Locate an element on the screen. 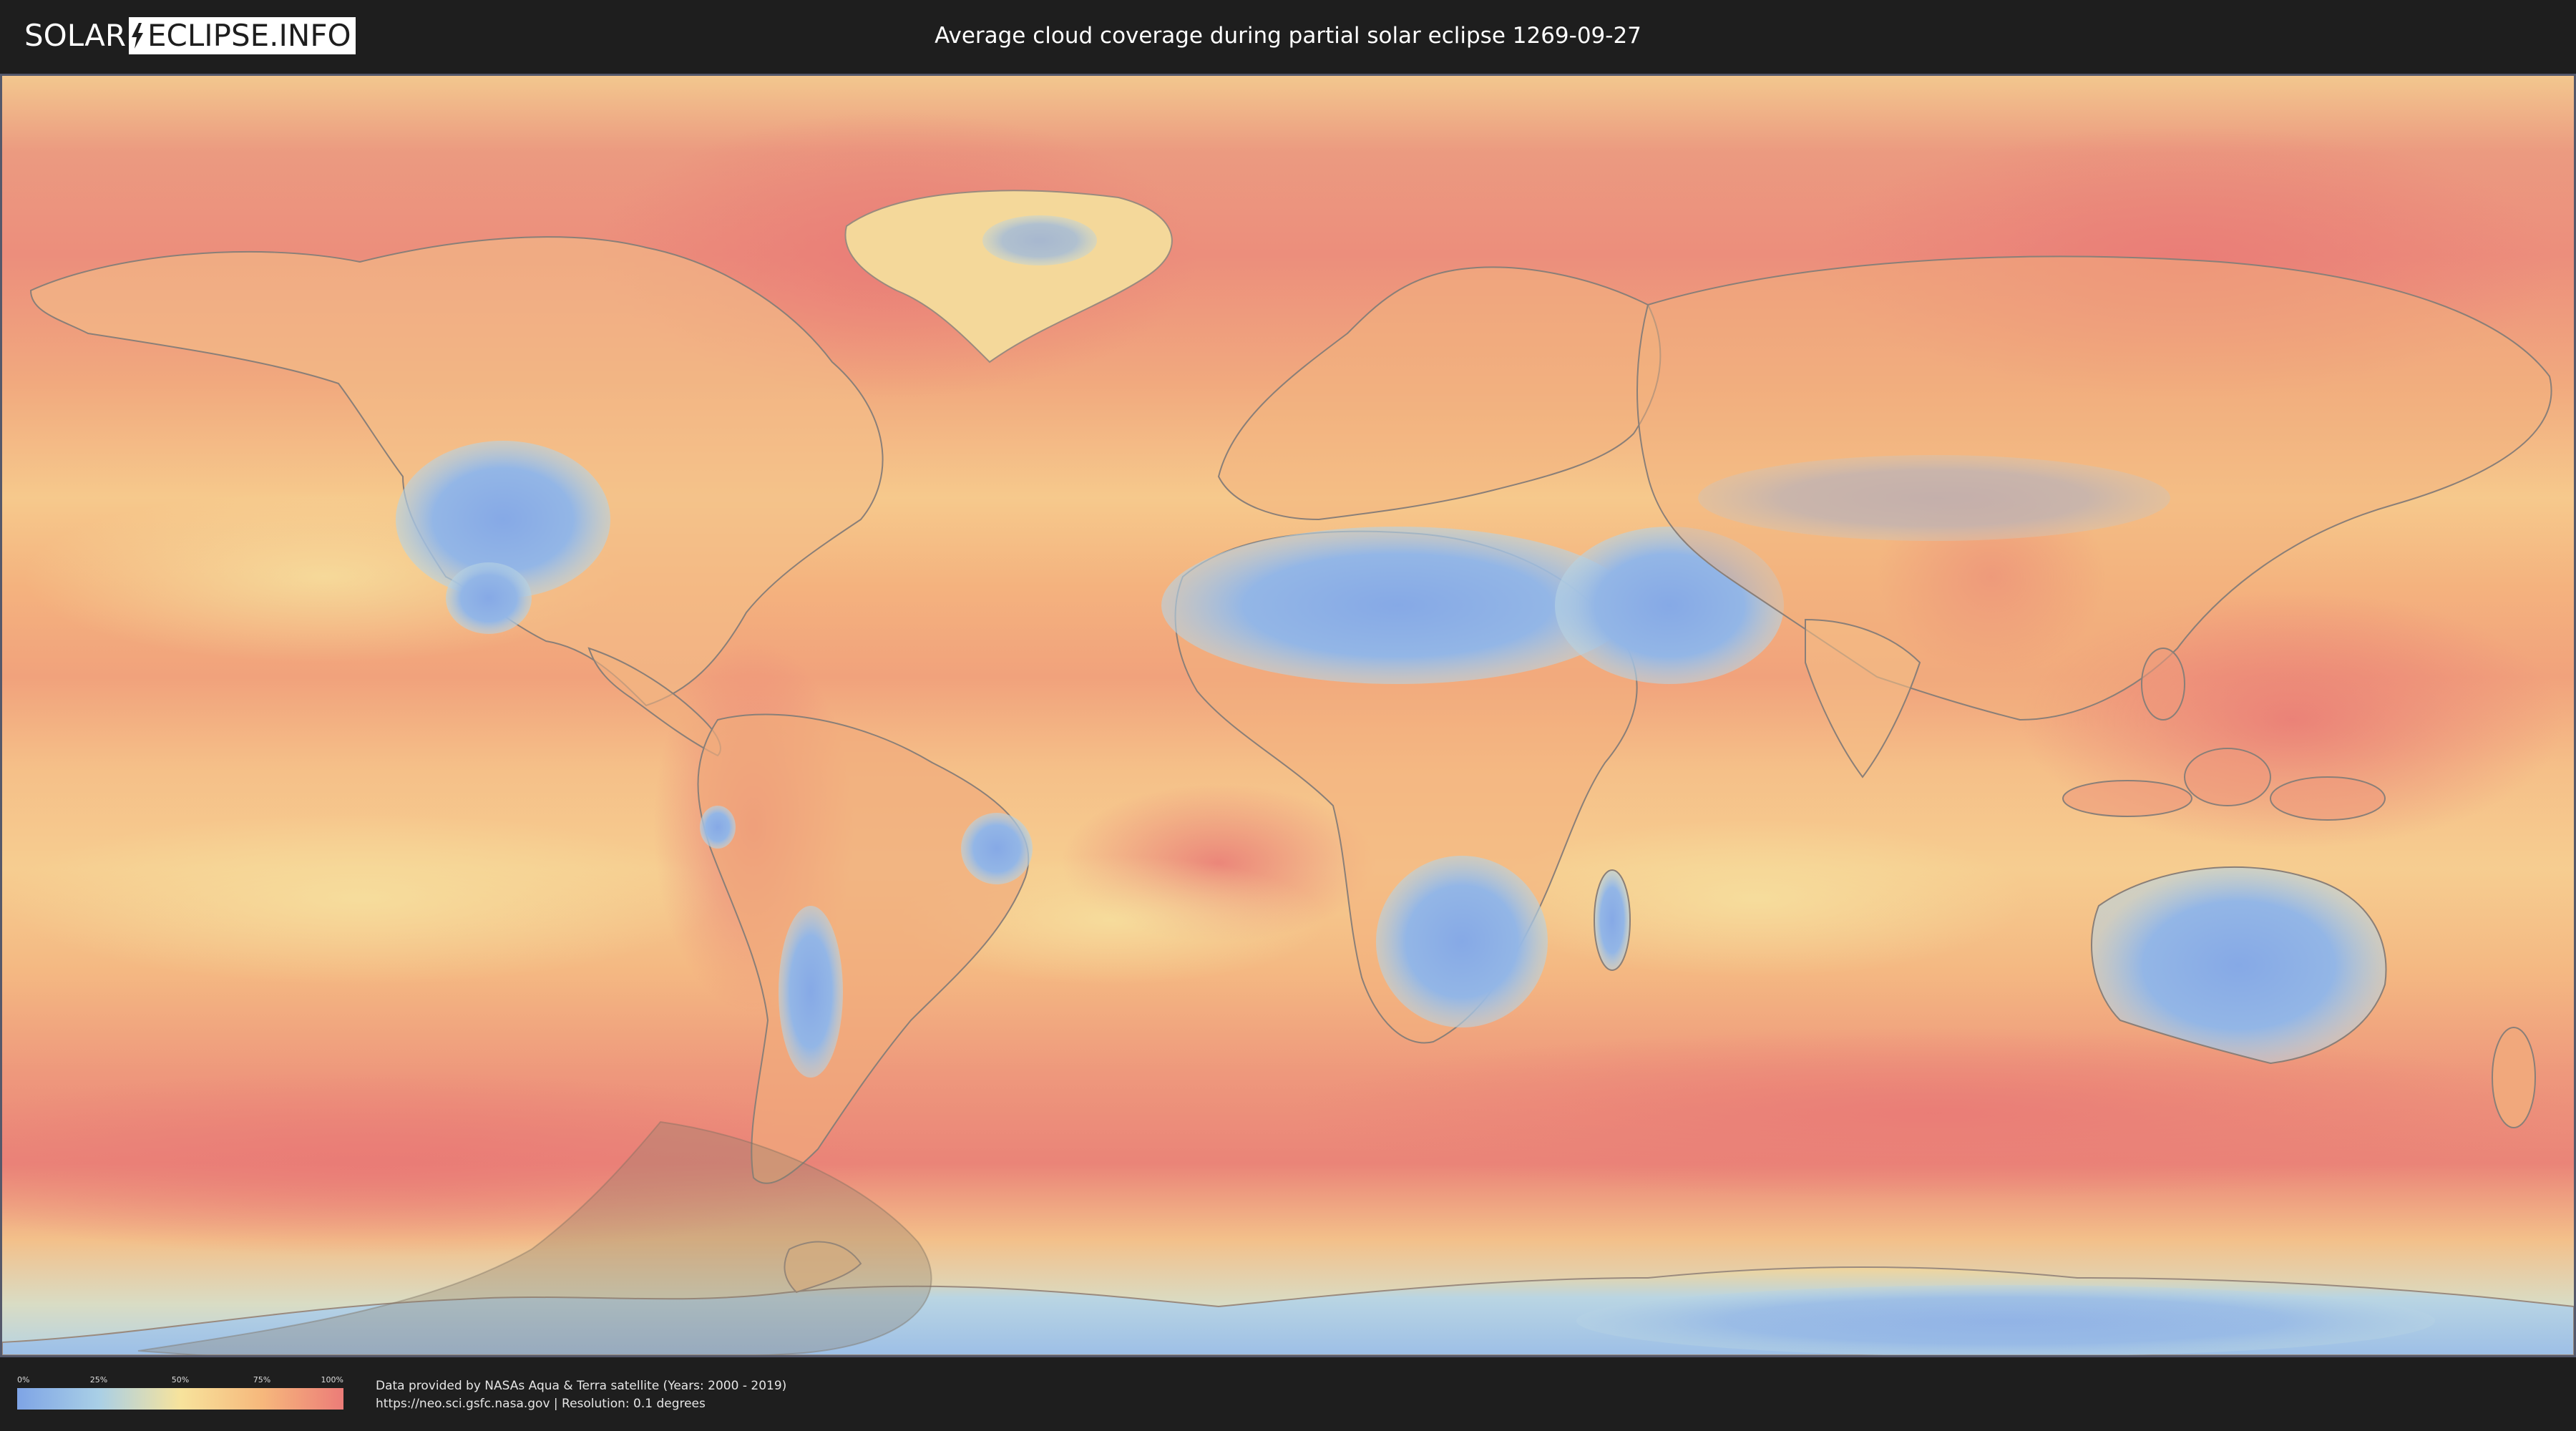 The height and width of the screenshot is (1431, 2576). south-america-blue-andes is located at coordinates (811, 992).